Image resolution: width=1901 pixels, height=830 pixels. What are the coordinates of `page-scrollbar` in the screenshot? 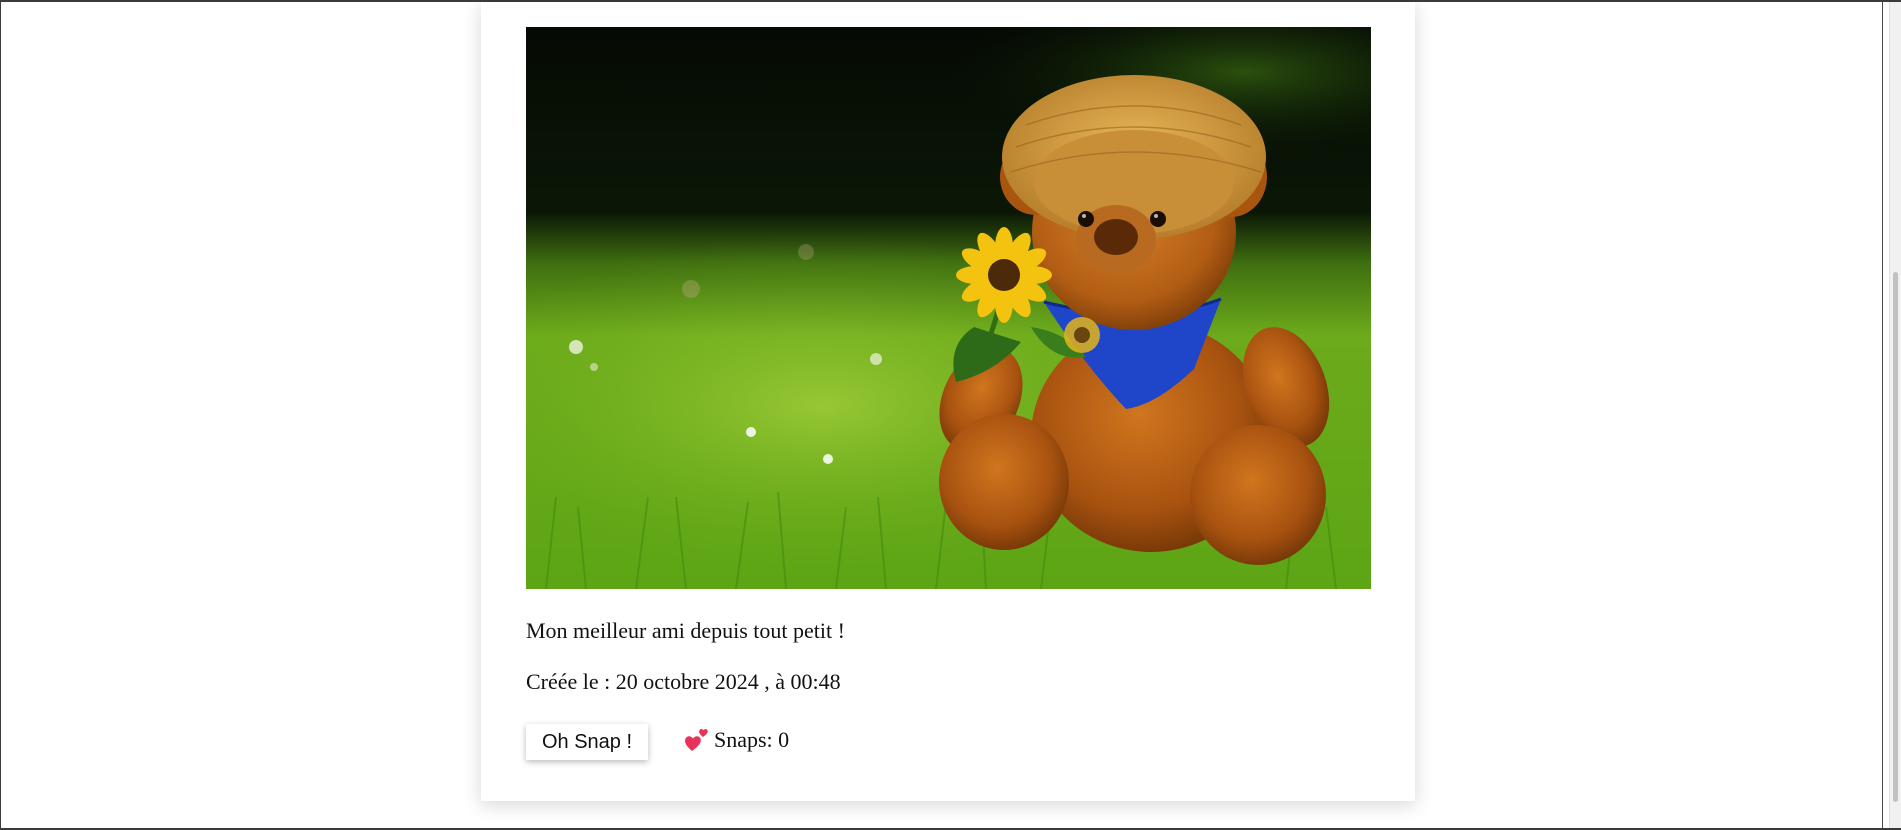 It's located at (1895, 415).